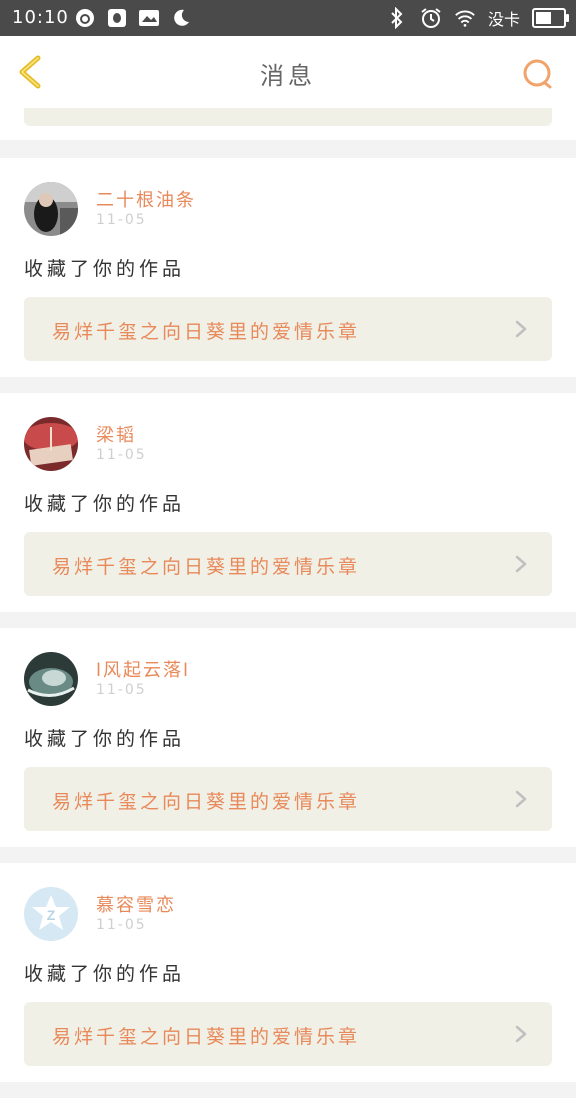  What do you see at coordinates (143, 669) in the screenshot?
I see `username: l风起云落l` at bounding box center [143, 669].